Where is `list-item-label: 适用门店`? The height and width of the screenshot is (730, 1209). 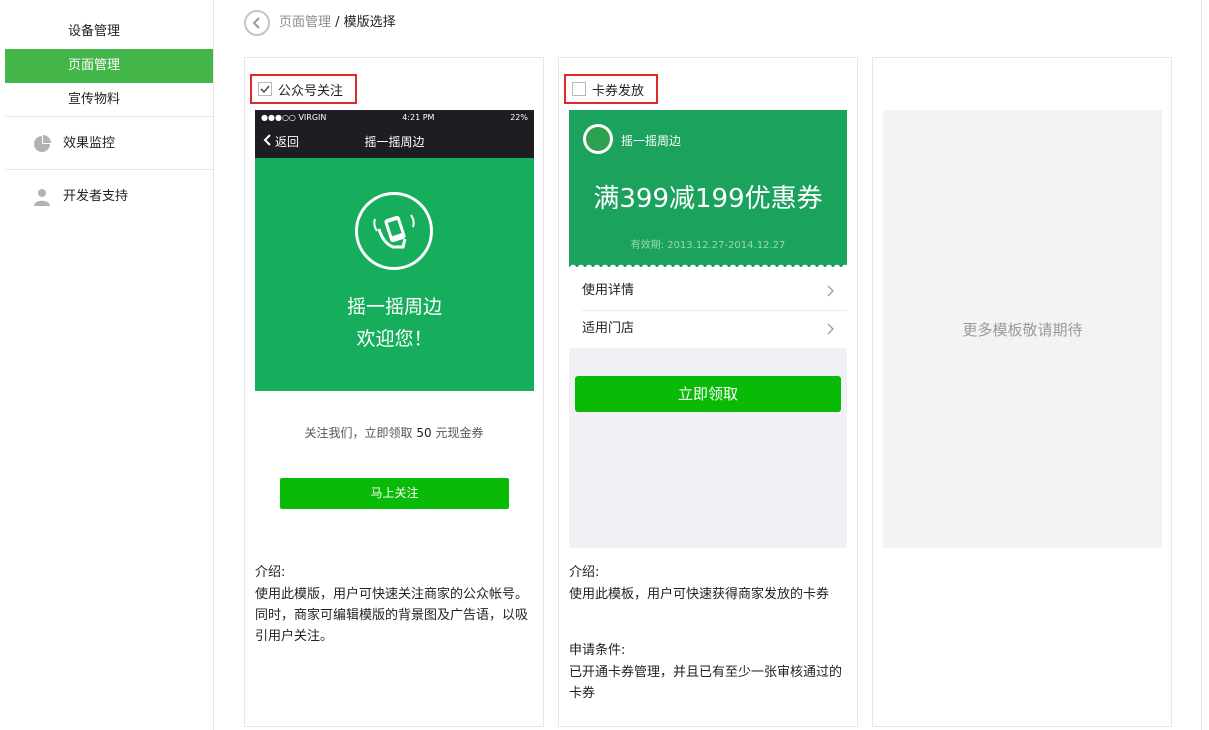 list-item-label: 适用门店 is located at coordinates (608, 328).